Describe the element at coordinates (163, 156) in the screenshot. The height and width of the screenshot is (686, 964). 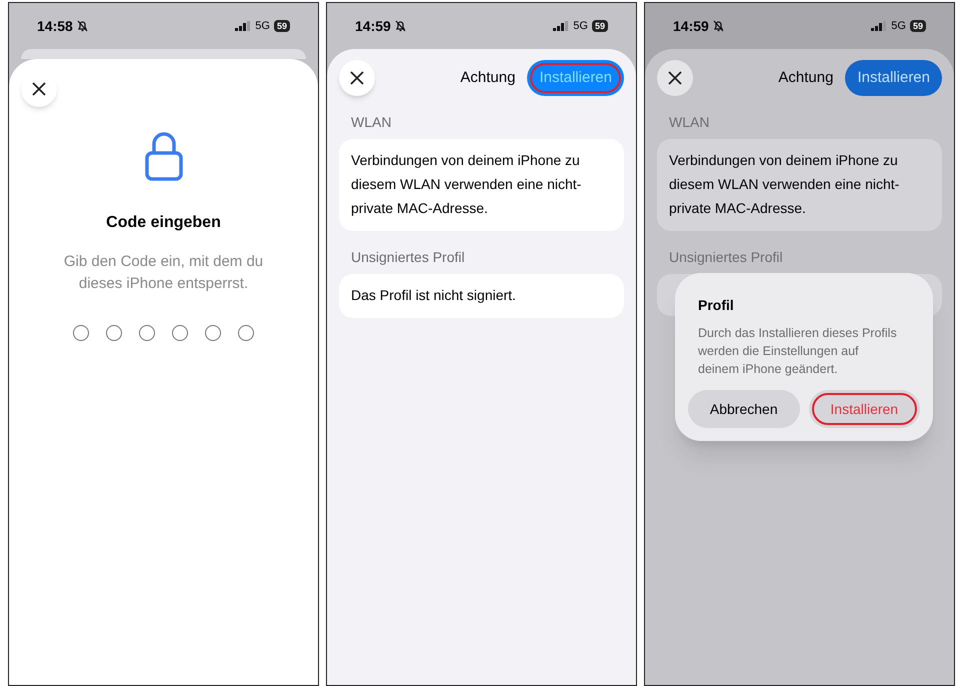
I see `lock-icon` at that location.